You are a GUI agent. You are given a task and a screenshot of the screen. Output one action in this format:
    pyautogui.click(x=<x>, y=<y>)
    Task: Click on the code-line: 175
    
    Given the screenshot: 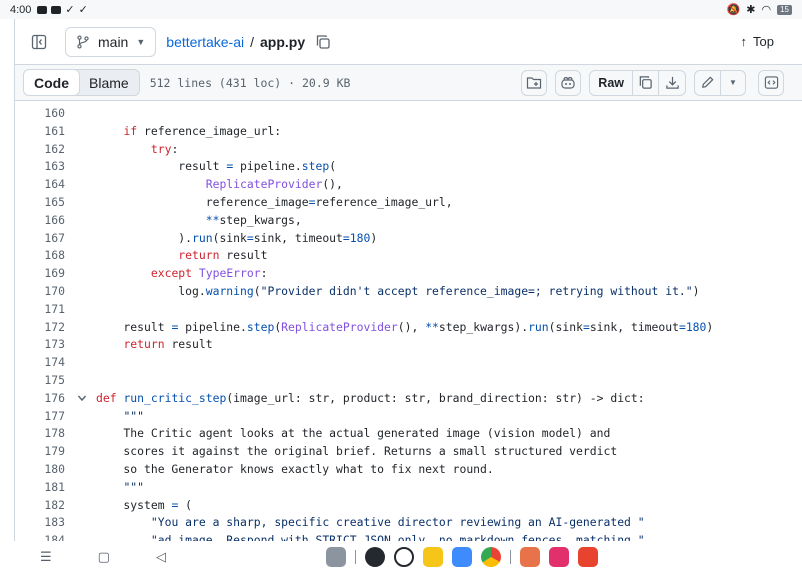 What is the action you would take?
    pyautogui.click(x=408, y=380)
    